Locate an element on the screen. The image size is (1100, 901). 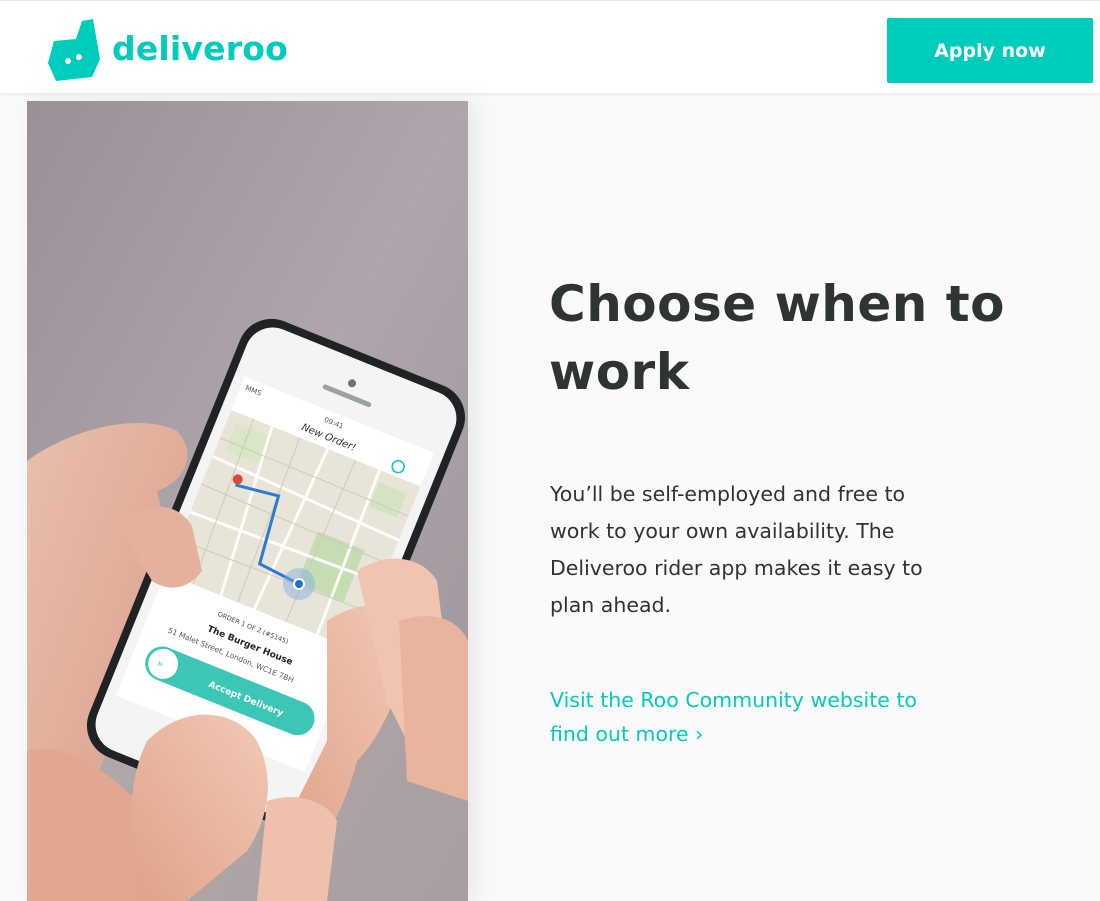
title-line-1: Choose when to is located at coordinates (777, 304).